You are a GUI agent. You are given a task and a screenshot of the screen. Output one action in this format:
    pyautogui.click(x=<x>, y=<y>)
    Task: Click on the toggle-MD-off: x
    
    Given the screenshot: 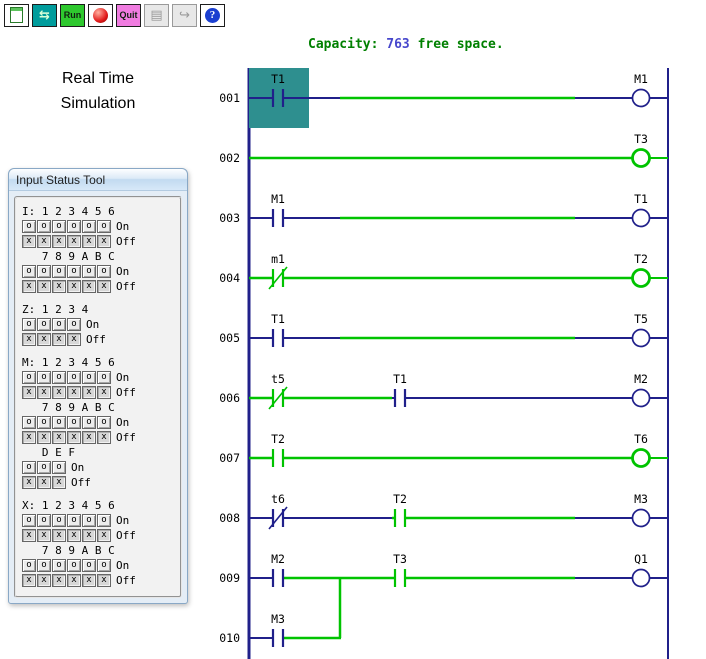 What is the action you would take?
    pyautogui.click(x=29, y=482)
    